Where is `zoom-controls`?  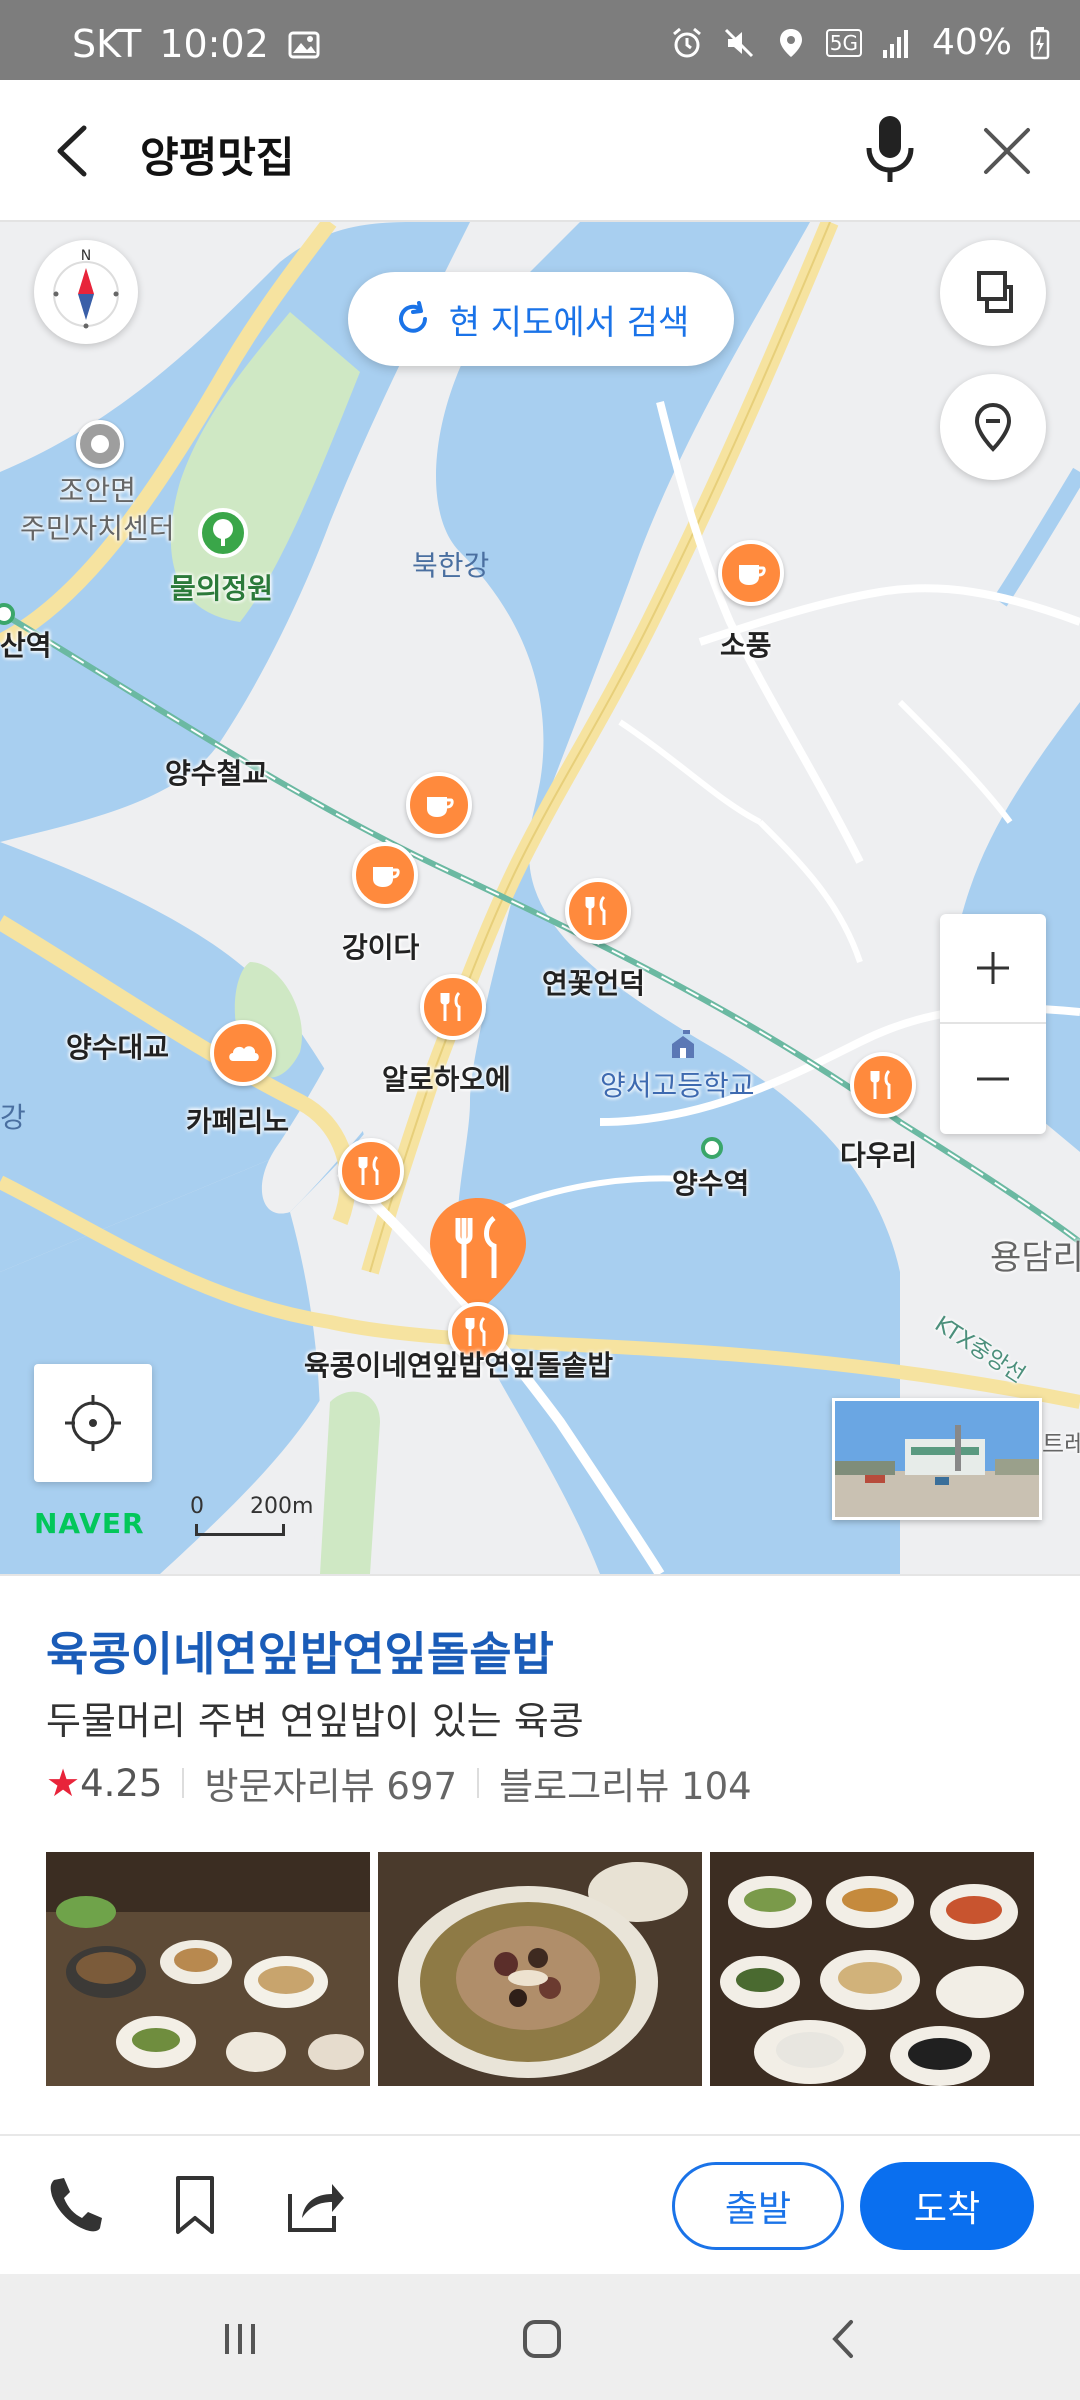
zoom-controls is located at coordinates (993, 1024).